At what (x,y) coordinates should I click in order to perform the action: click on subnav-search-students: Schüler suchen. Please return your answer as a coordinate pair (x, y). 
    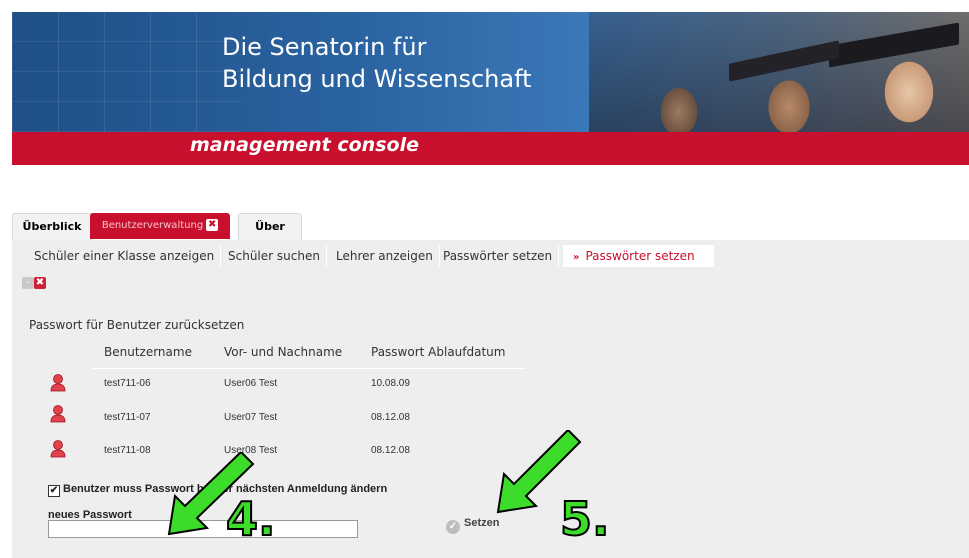
    Looking at the image, I should click on (274, 256).